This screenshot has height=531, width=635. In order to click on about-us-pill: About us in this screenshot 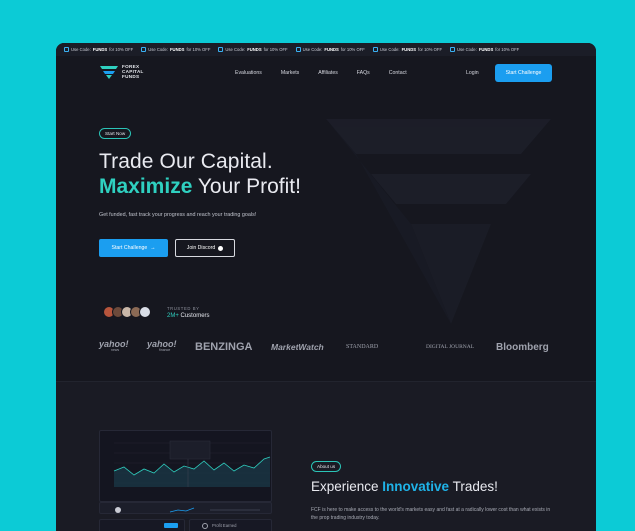, I will do `click(326, 466)`.